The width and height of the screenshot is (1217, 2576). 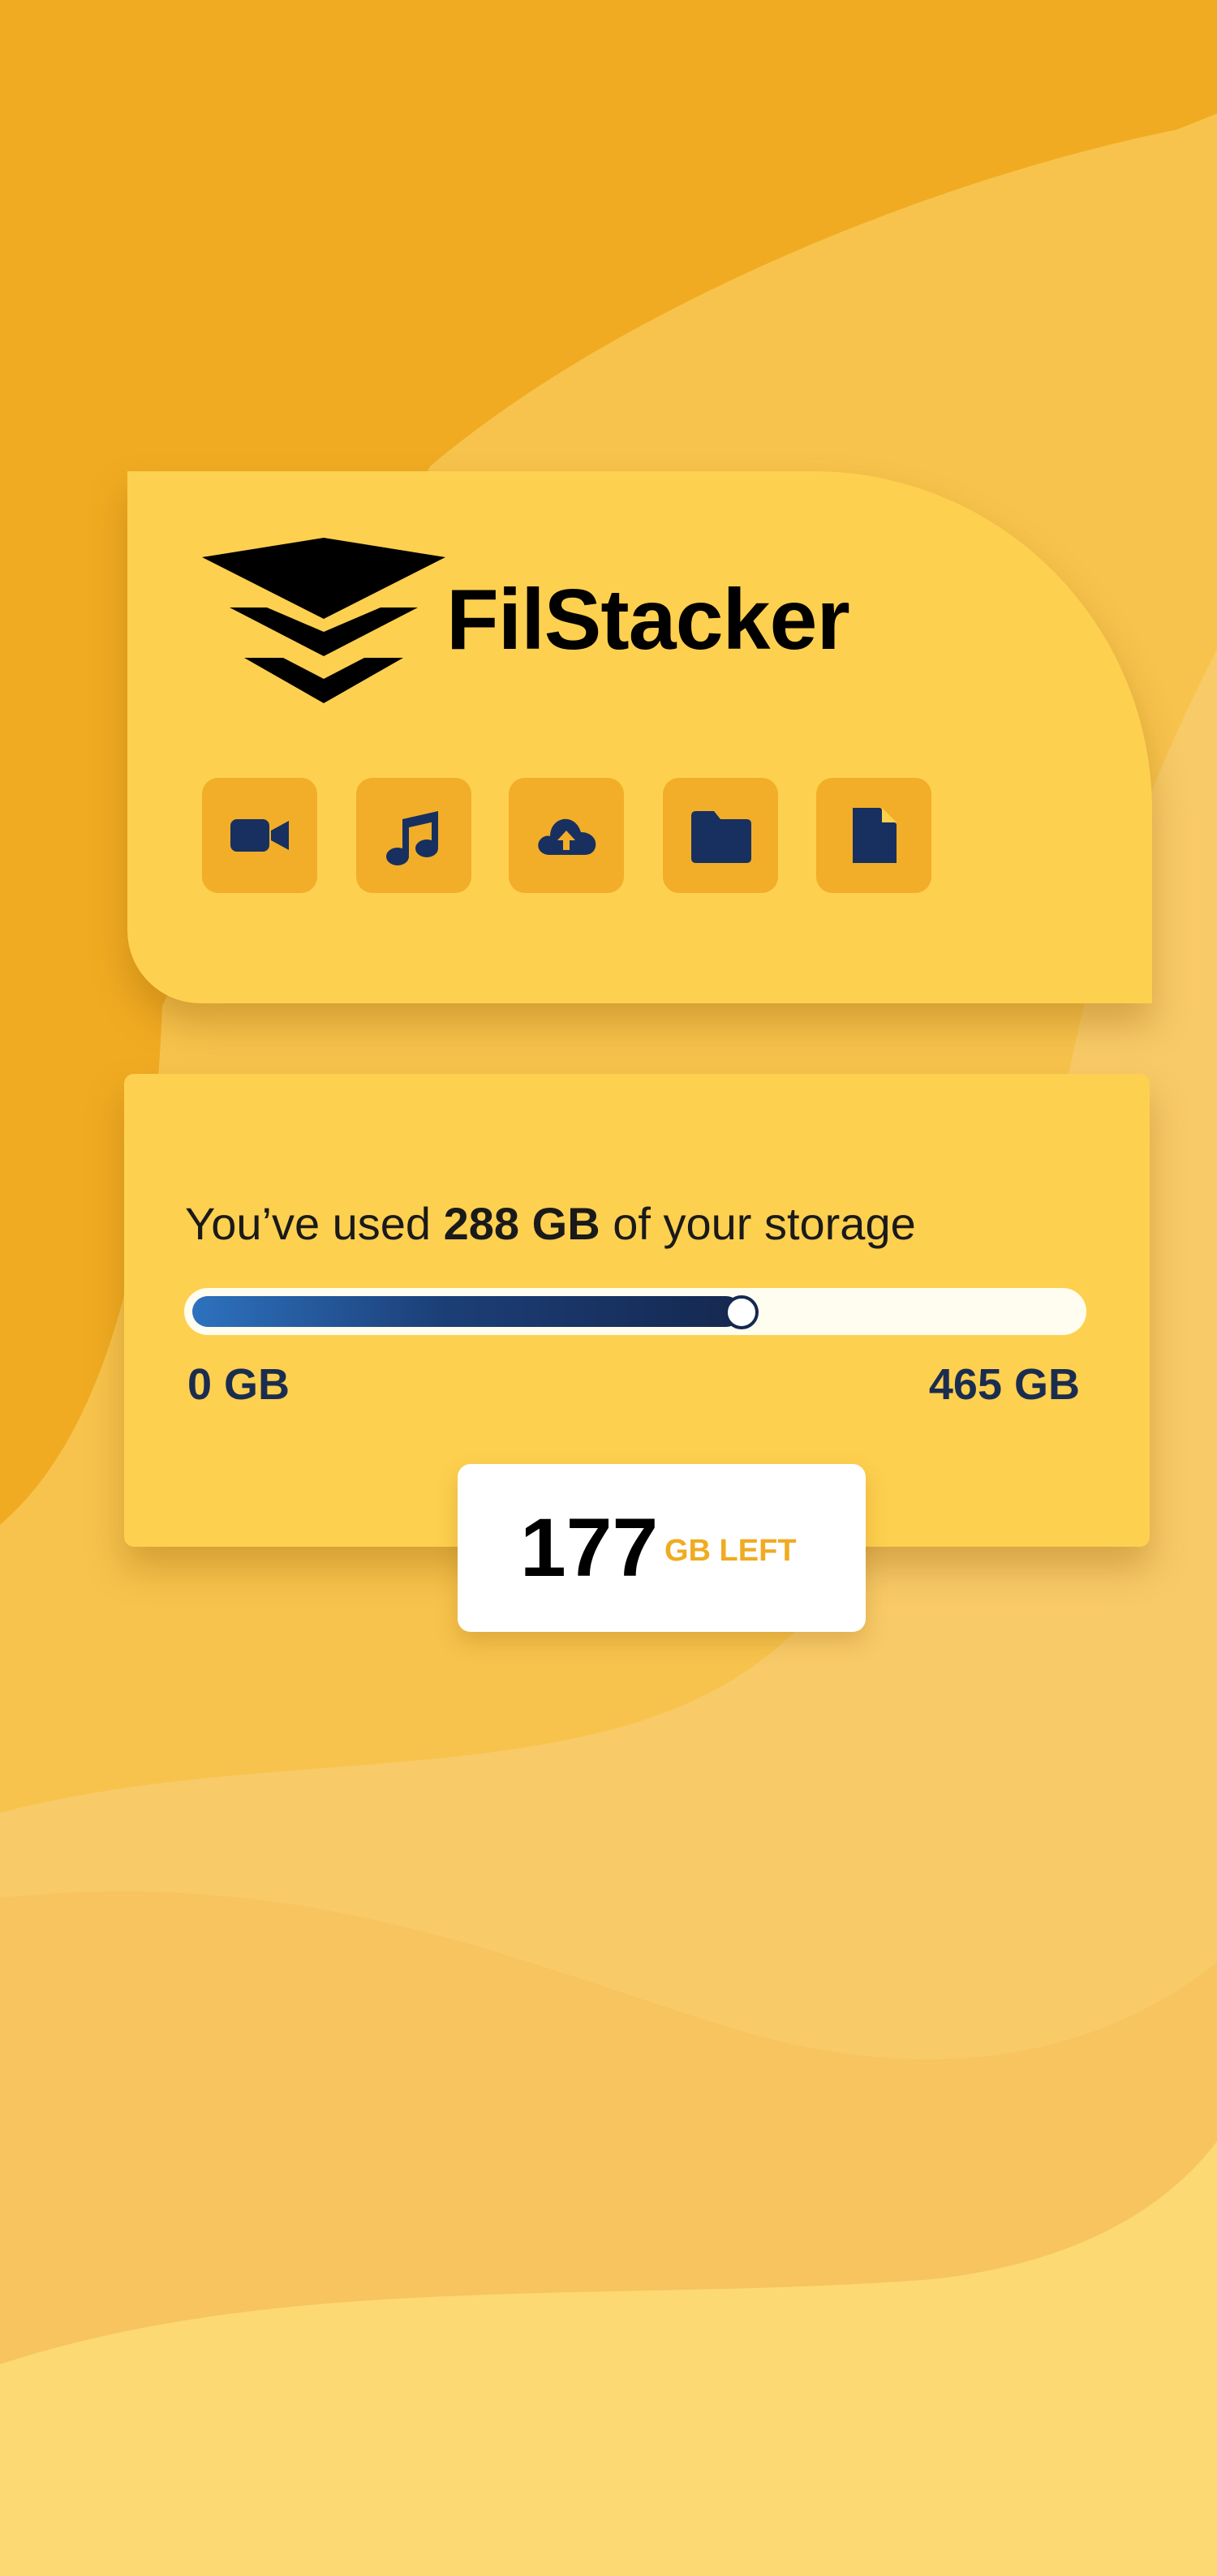 I want to click on stack-logo-icon, so click(x=323, y=620).